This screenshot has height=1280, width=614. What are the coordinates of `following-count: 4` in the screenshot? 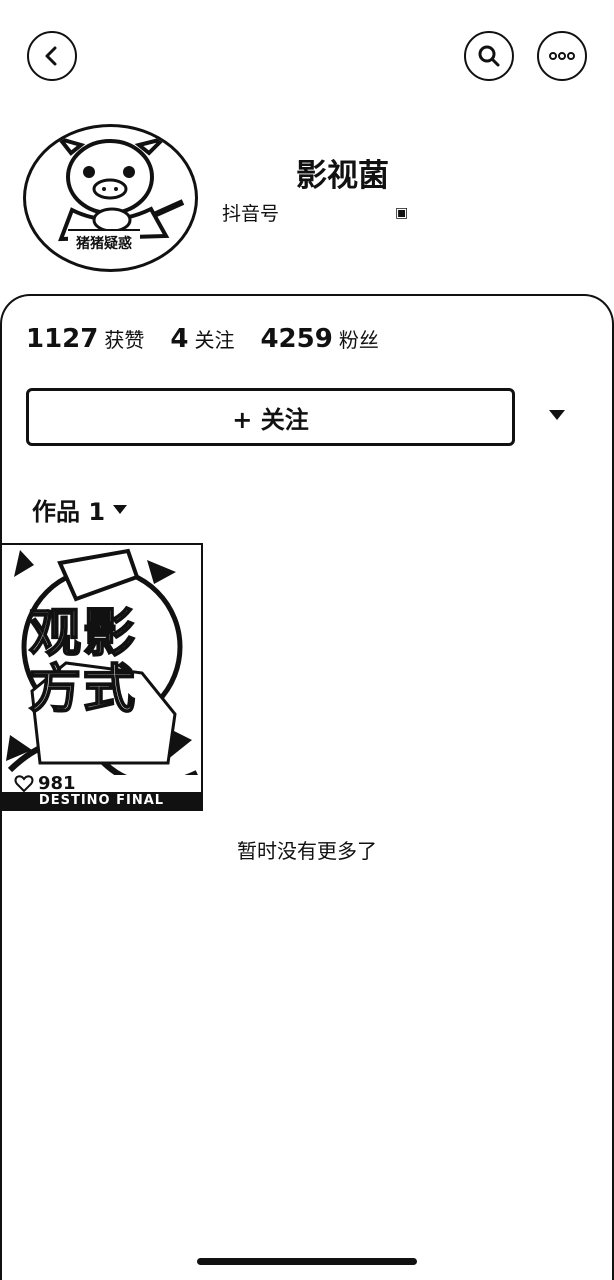 It's located at (179, 339).